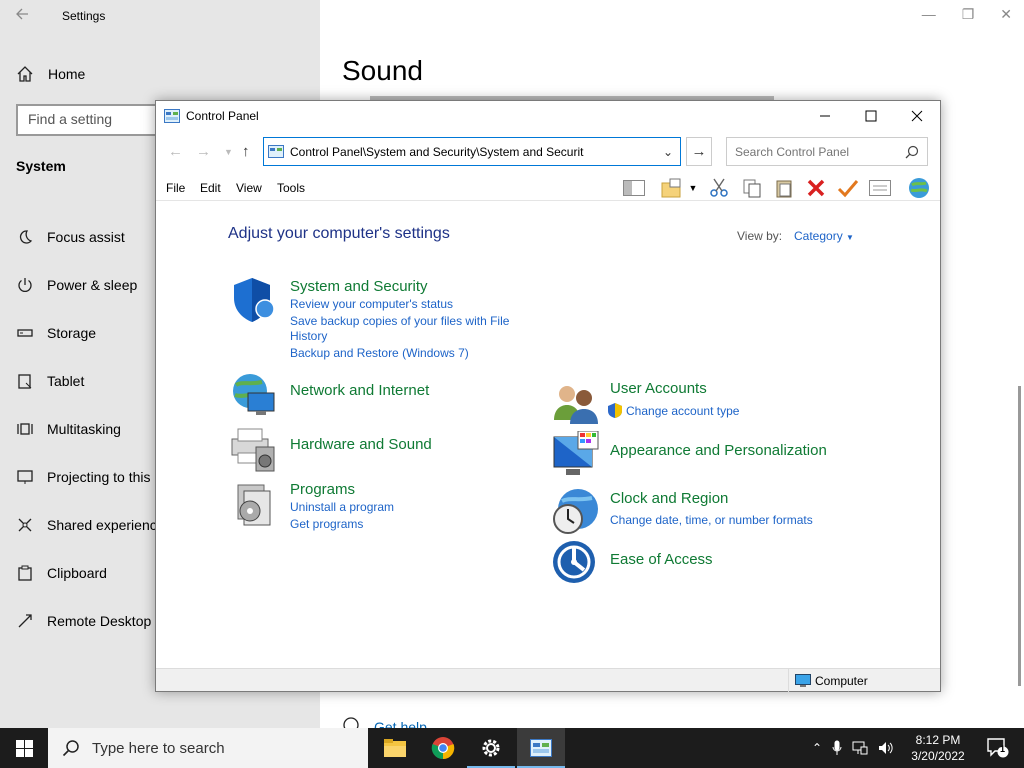  I want to click on preview-pane-icon, so click(634, 188).